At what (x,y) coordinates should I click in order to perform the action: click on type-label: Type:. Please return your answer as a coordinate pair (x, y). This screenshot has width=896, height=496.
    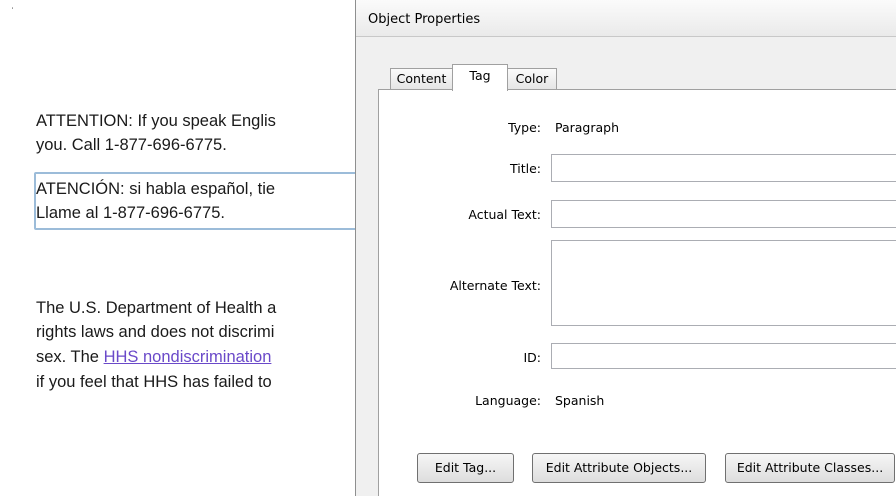
    Looking at the image, I should click on (524, 127).